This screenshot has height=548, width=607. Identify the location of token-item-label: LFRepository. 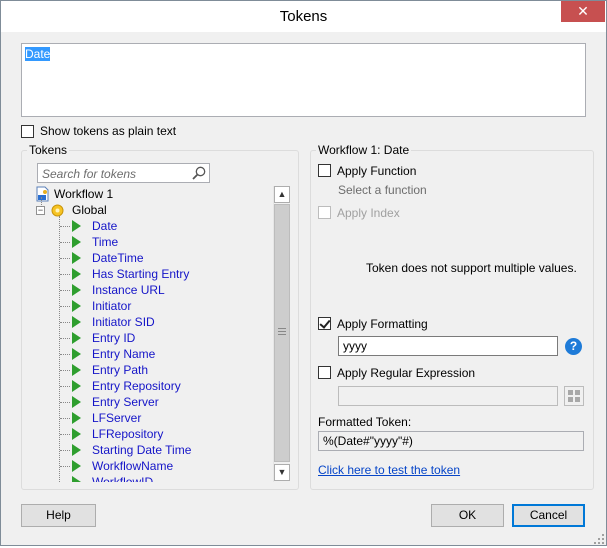
(128, 434).